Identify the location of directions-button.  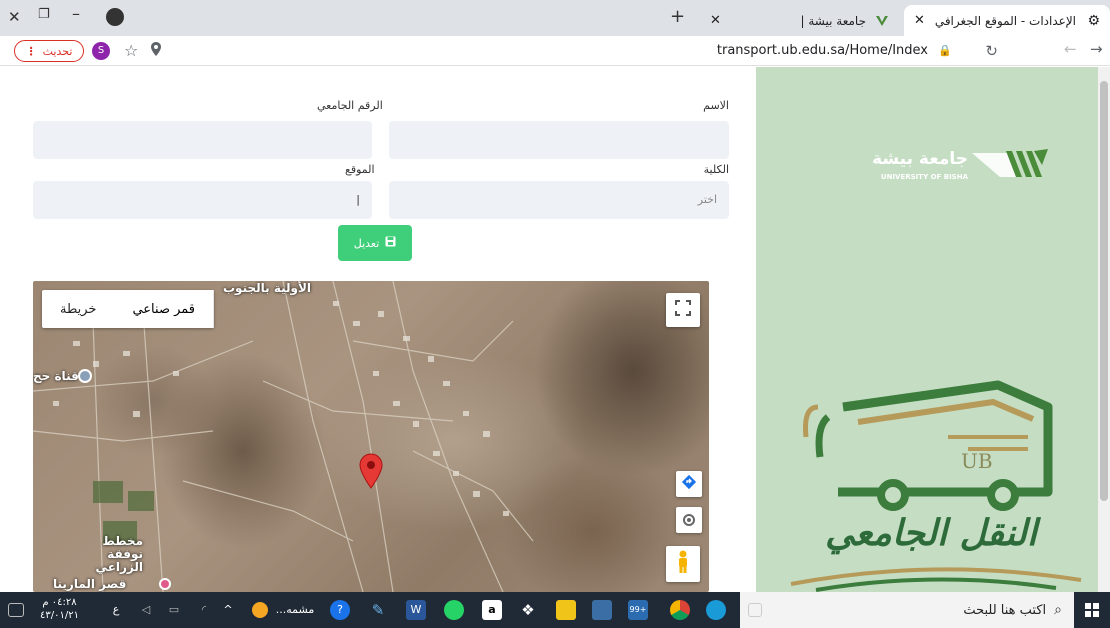
(689, 484).